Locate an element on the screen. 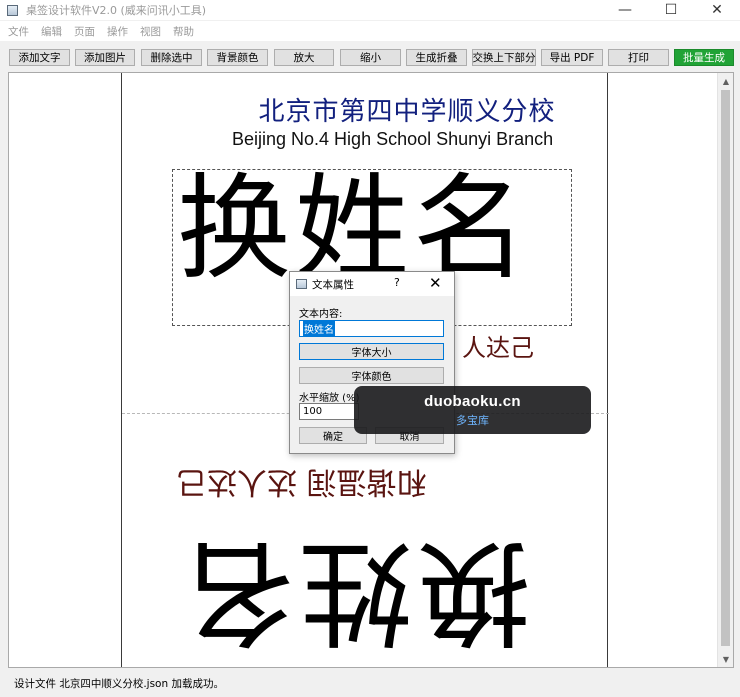  scroll-down-arrow-icon: ▼ is located at coordinates (725, 659).